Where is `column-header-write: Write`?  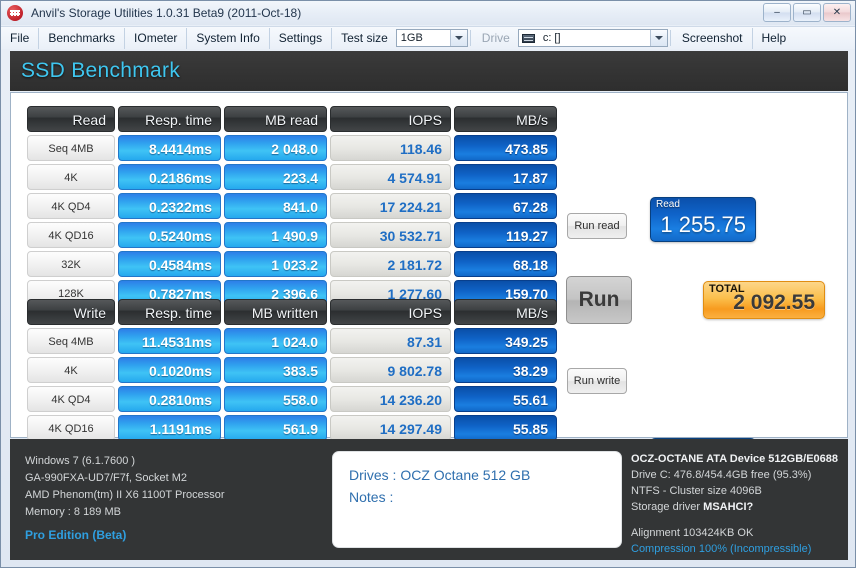 column-header-write: Write is located at coordinates (71, 312).